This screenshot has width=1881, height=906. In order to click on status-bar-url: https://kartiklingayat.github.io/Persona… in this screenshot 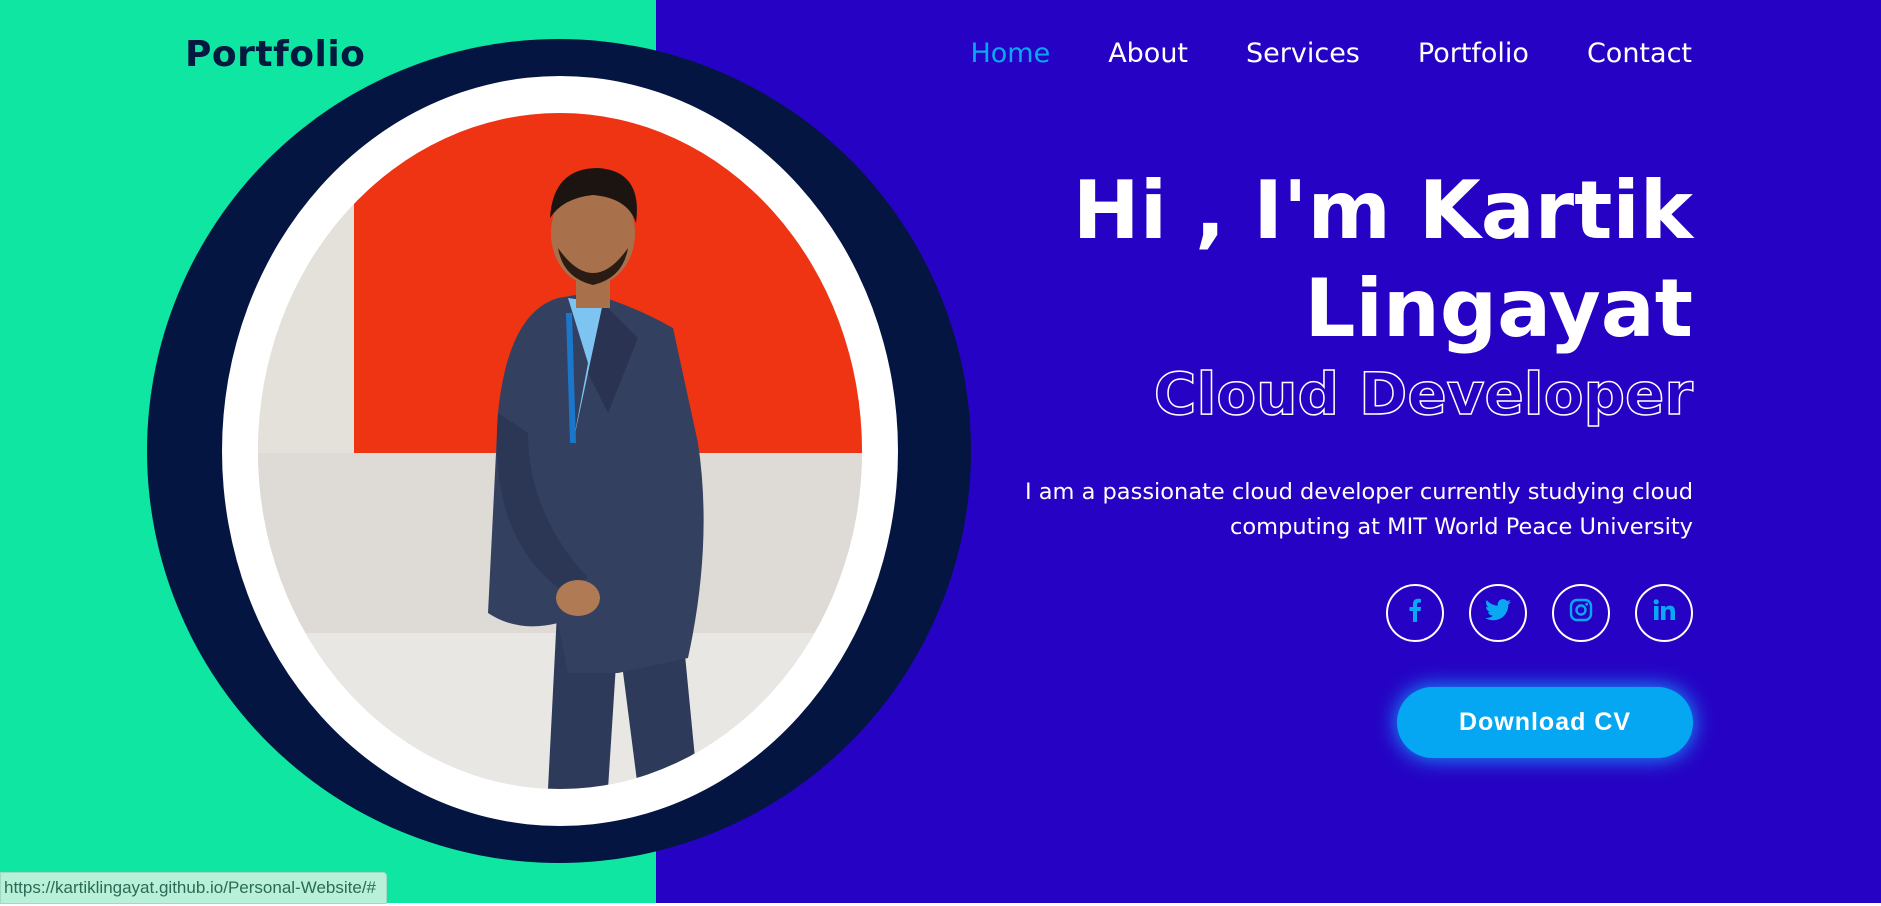, I will do `click(193, 888)`.